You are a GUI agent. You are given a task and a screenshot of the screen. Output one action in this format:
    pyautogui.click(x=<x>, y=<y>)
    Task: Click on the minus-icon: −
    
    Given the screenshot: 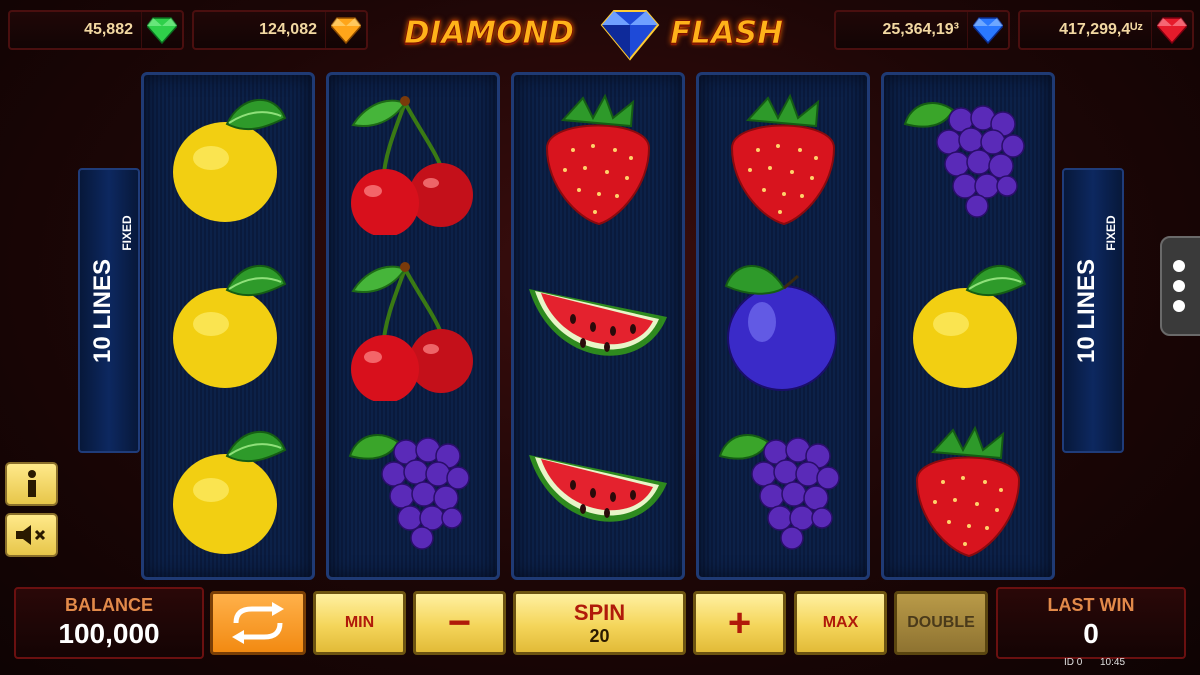 What is the action you would take?
    pyautogui.click(x=459, y=622)
    